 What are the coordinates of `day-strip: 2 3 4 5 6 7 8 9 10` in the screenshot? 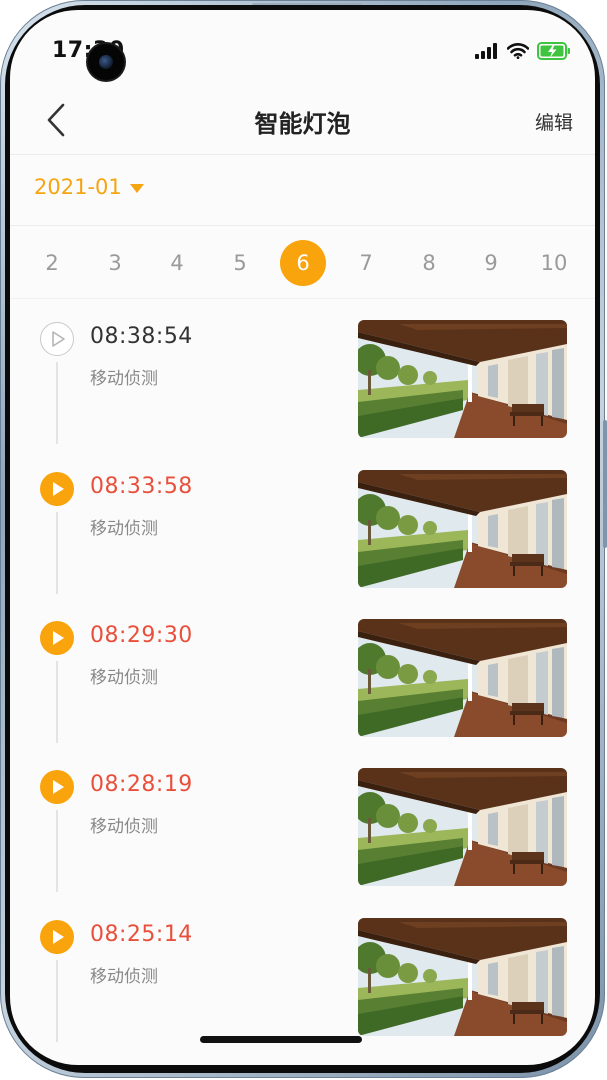 It's located at (302, 262).